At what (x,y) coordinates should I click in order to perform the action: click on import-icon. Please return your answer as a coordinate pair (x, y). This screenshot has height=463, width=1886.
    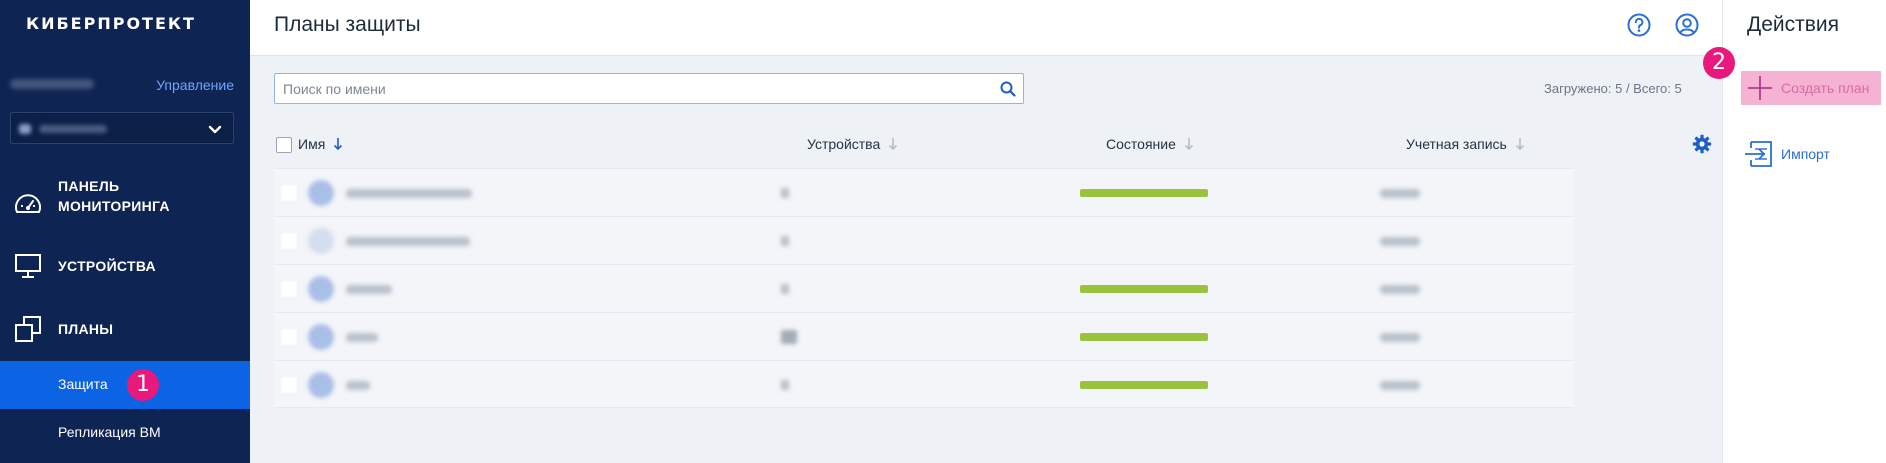
    Looking at the image, I should click on (1758, 154).